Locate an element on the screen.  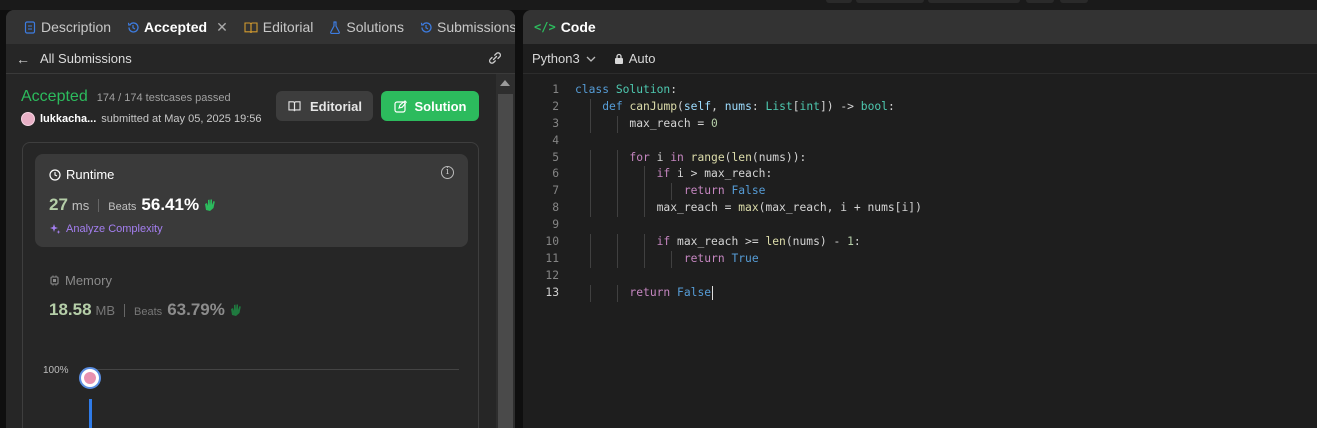
line-number: 10 is located at coordinates (552, 242).